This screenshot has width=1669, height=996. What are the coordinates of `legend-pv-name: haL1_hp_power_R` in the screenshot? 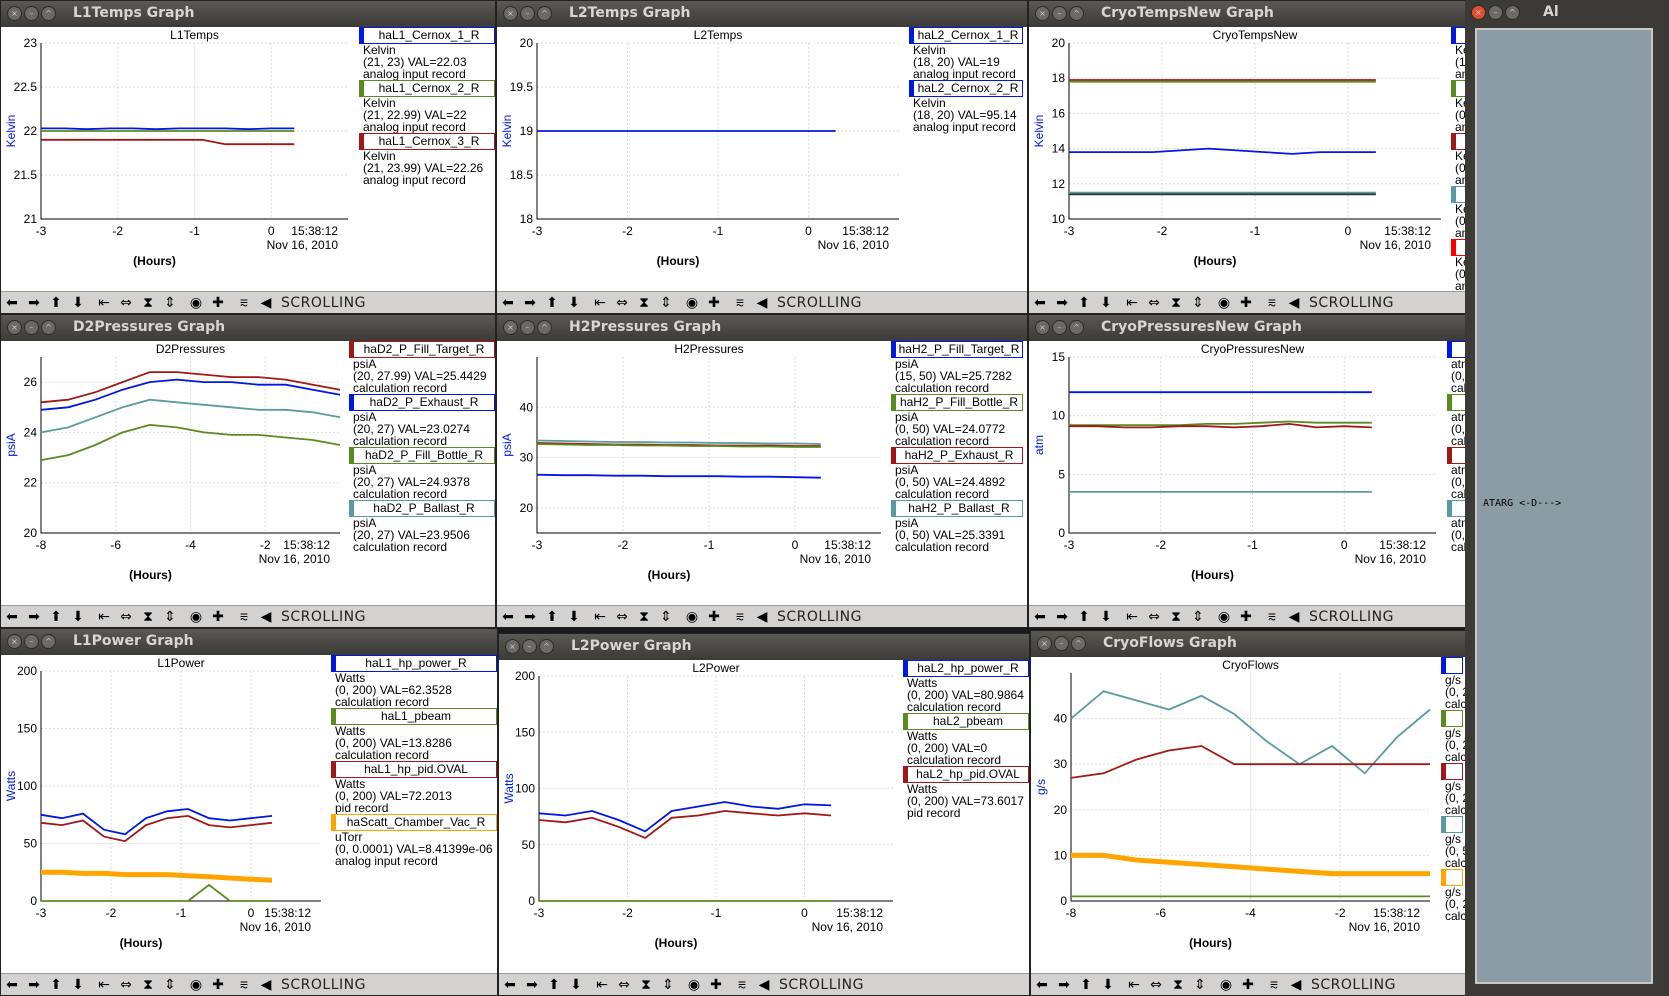 It's located at (414, 663).